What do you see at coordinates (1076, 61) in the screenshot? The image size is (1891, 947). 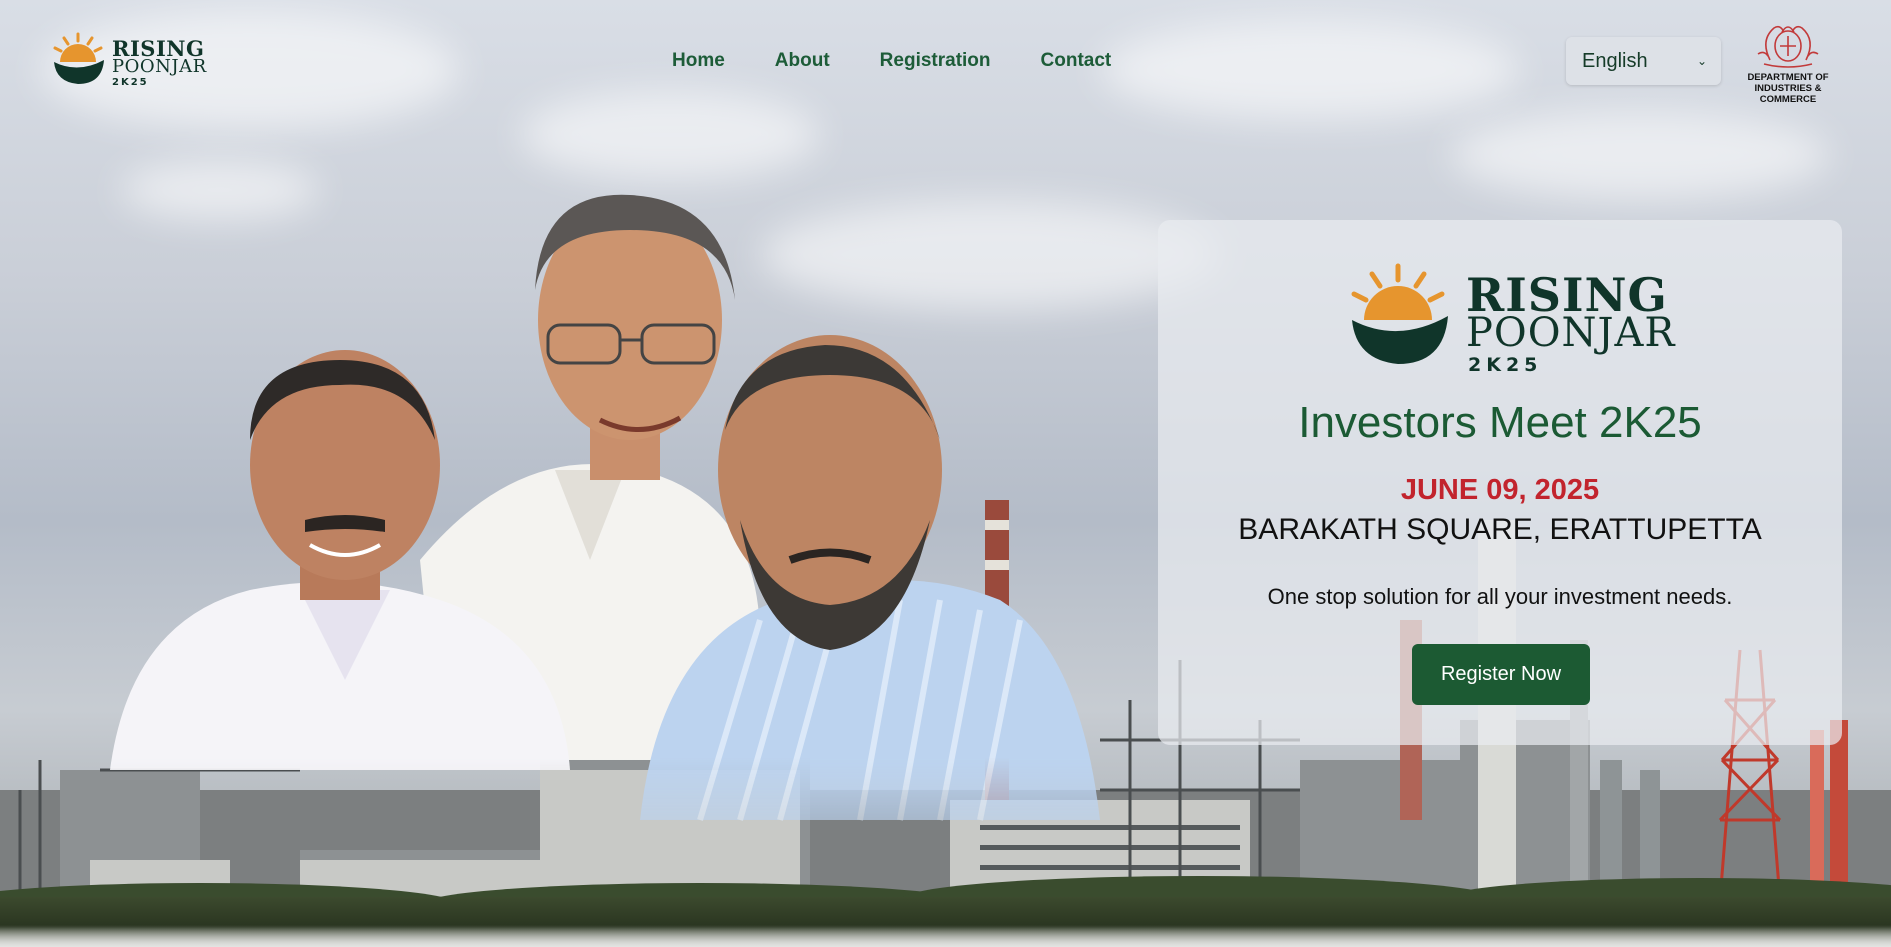 I see `nav-contact: Contact` at bounding box center [1076, 61].